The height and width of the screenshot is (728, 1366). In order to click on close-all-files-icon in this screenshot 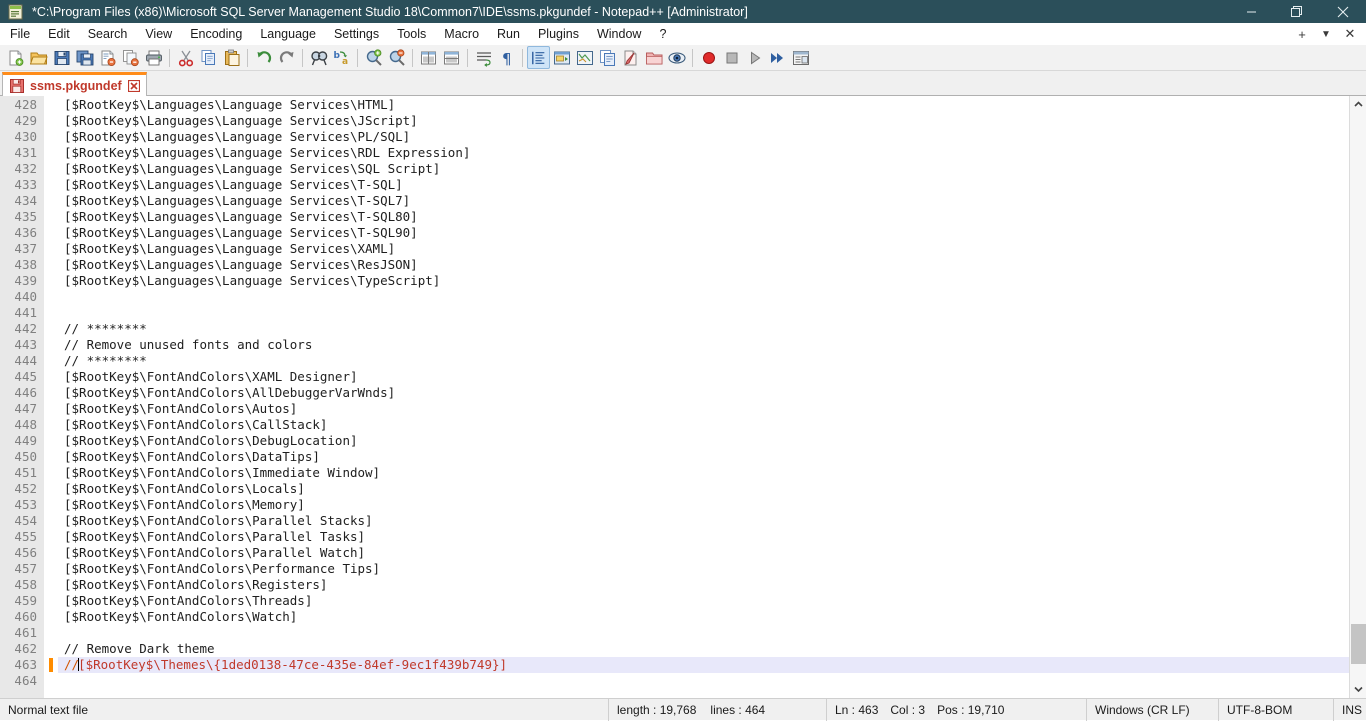, I will do `click(130, 57)`.